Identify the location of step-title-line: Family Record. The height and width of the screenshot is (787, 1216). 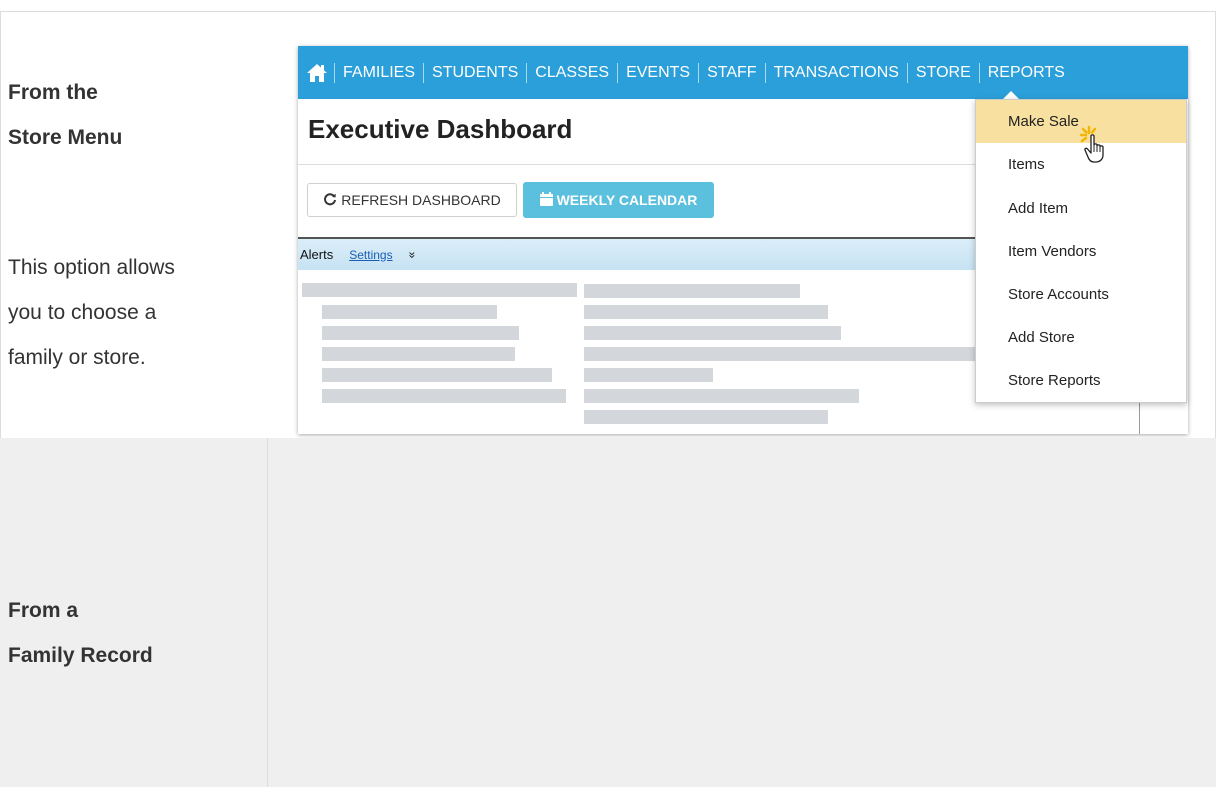
(80, 655).